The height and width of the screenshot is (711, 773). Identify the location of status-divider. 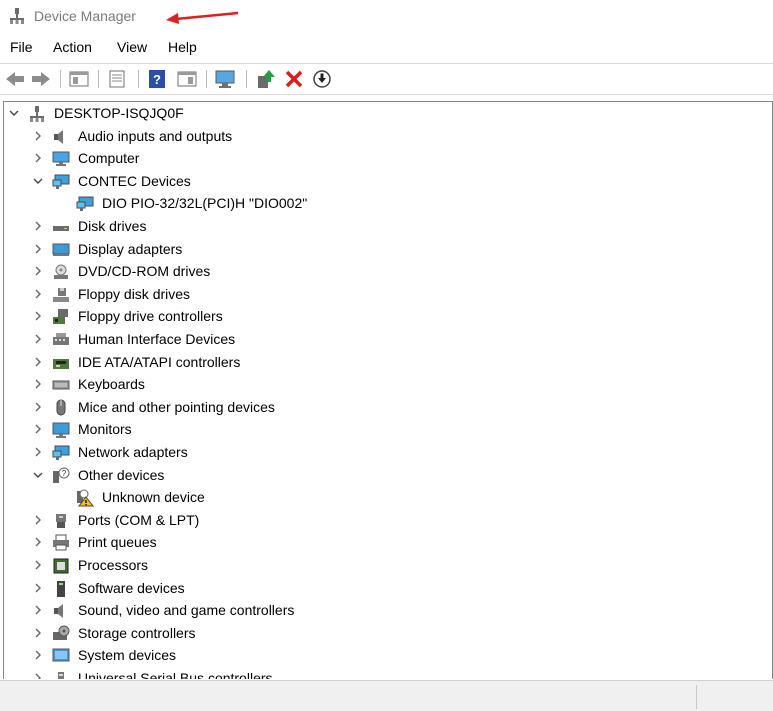
(696, 697).